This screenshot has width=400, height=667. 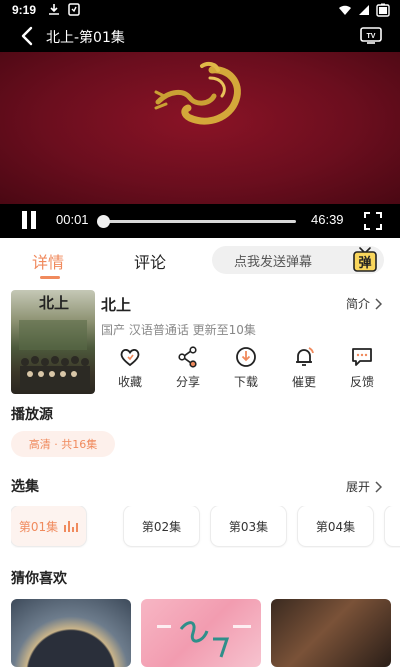 I want to click on tab-active-indicator, so click(x=50, y=277).